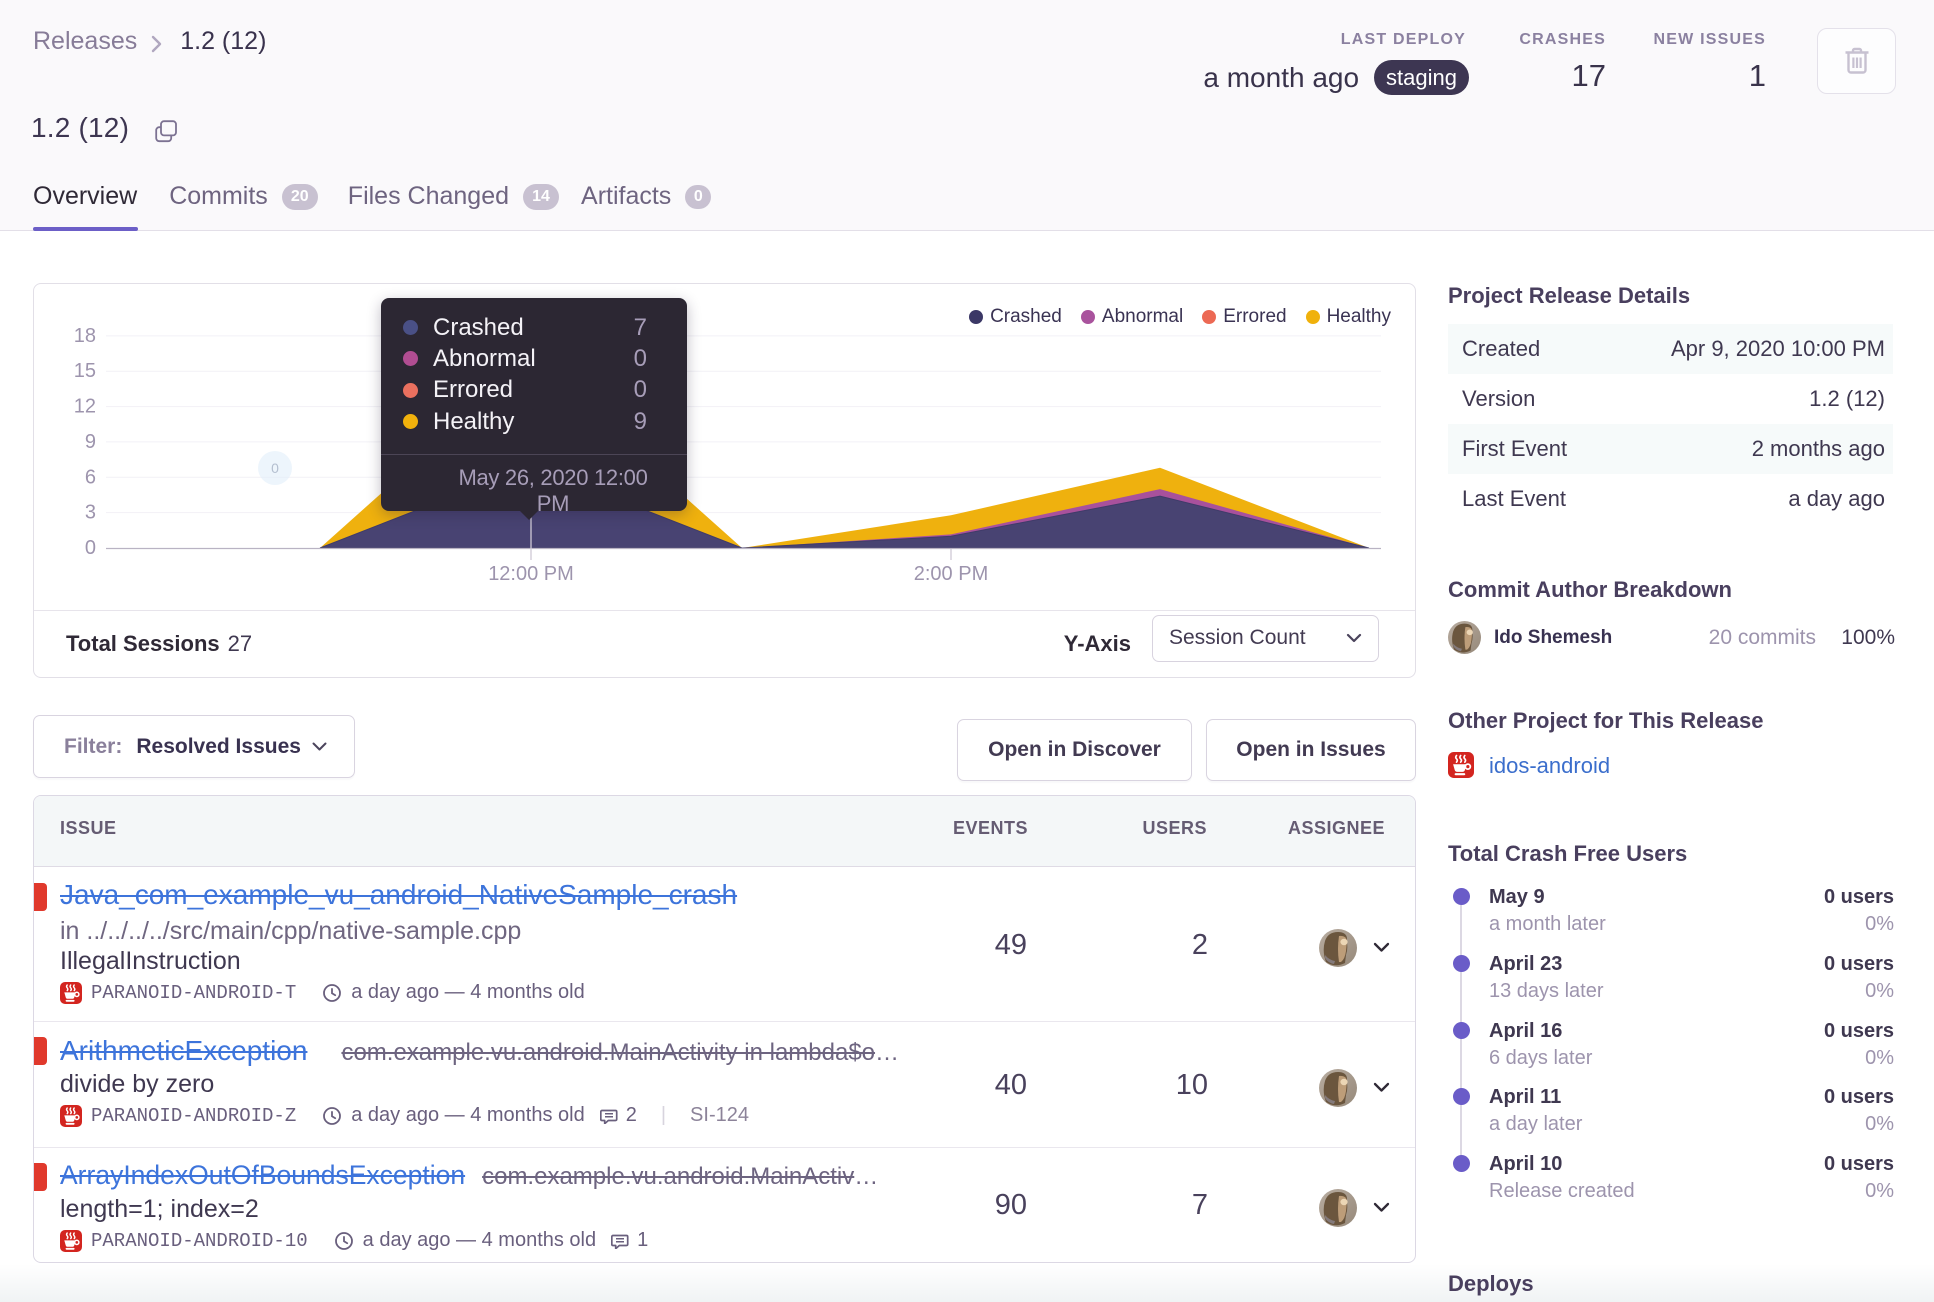 The image size is (1934, 1302). I want to click on svg-text: 15, so click(85, 371).